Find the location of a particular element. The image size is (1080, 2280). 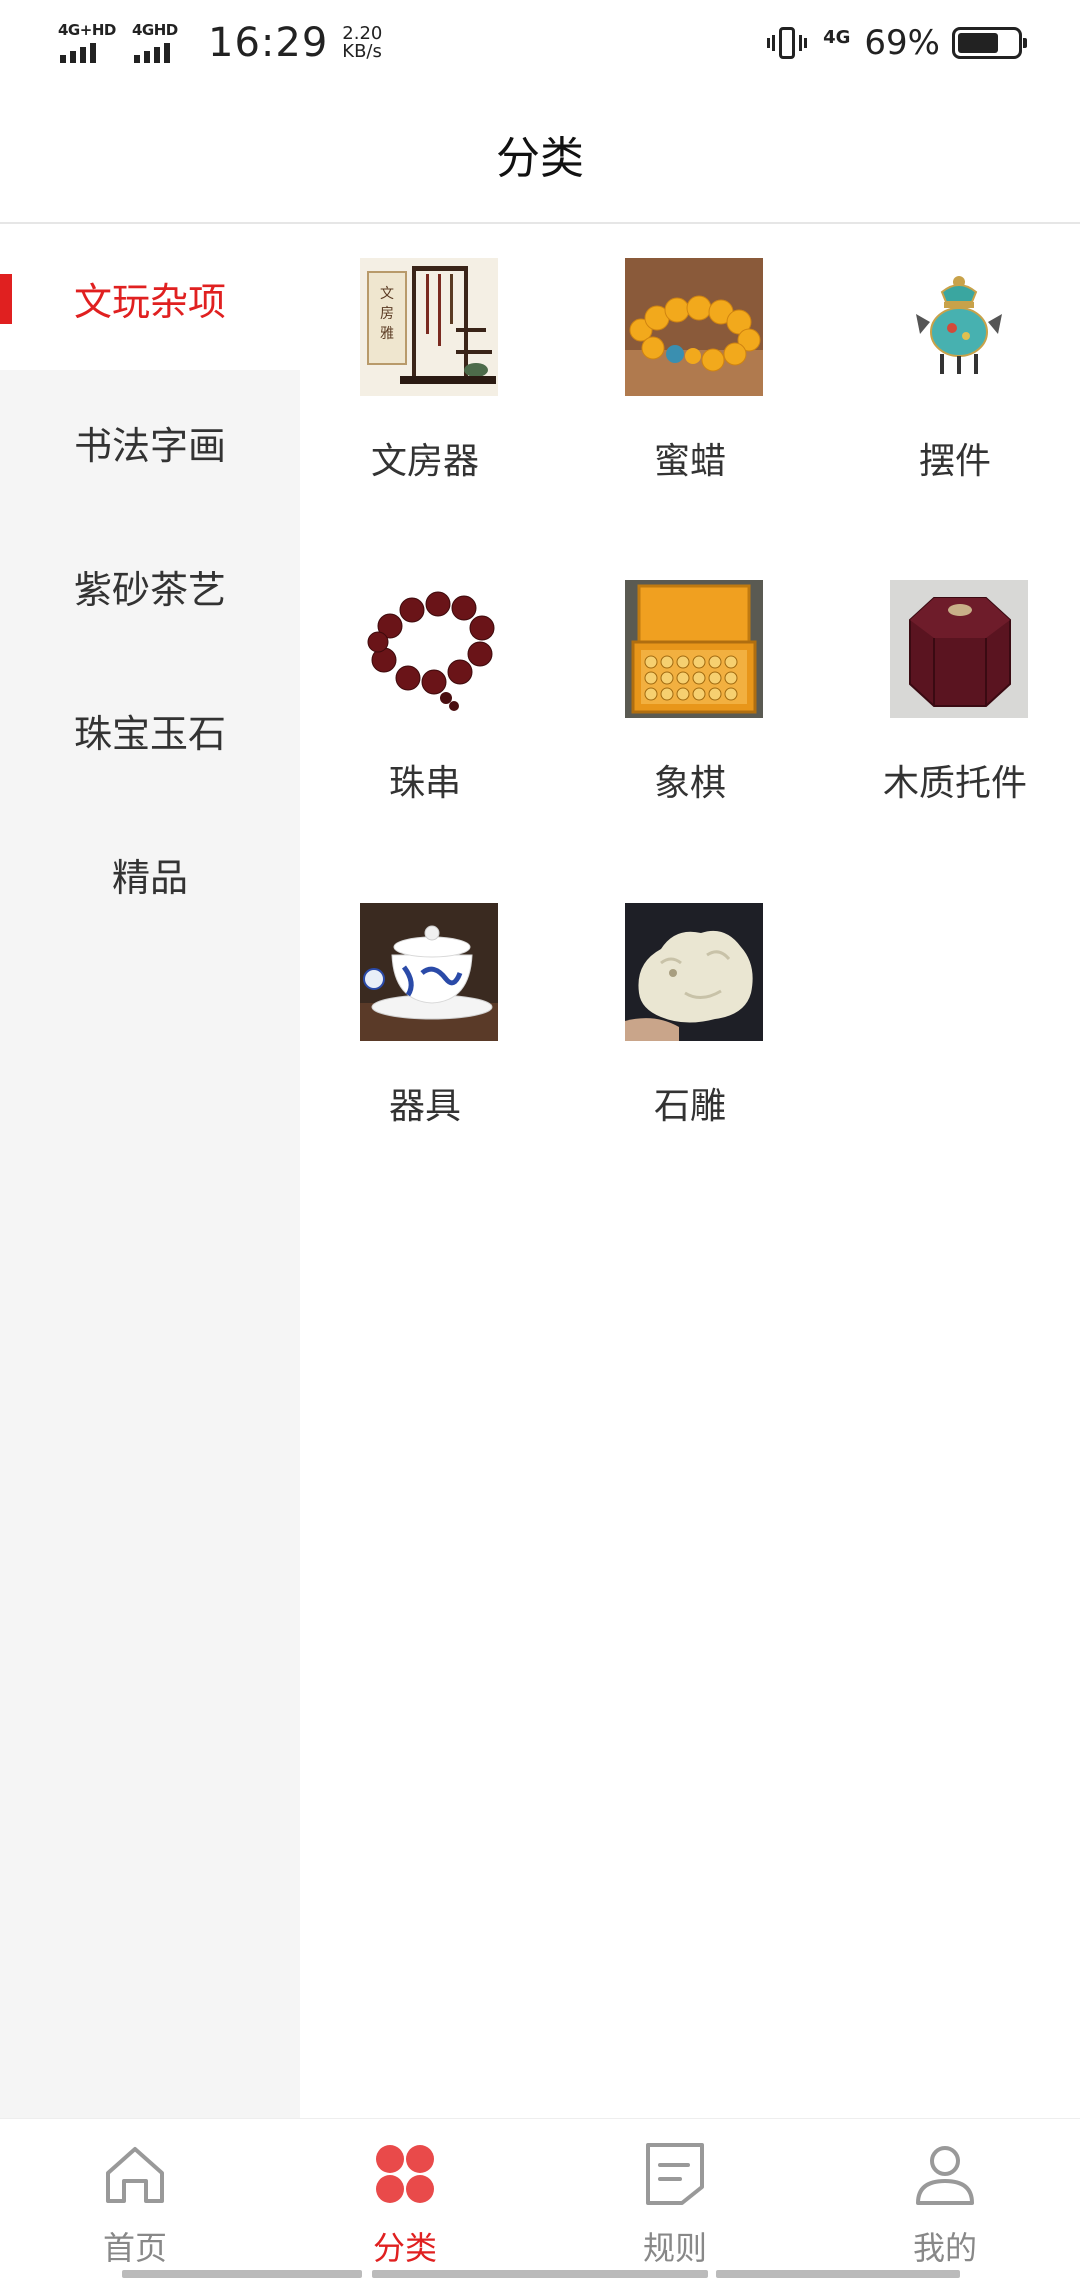

sidebar-item-premium: 精品 is located at coordinates (150, 874).